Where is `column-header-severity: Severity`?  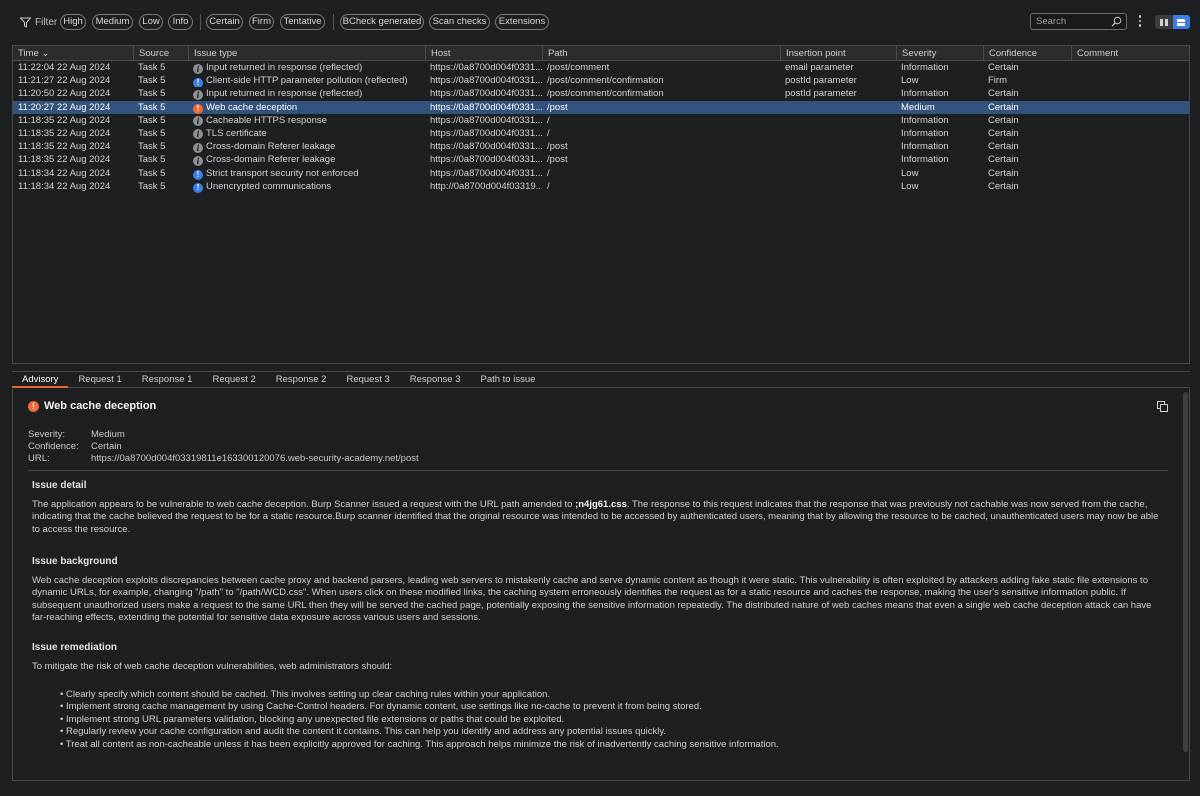
column-header-severity: Severity is located at coordinates (939, 53).